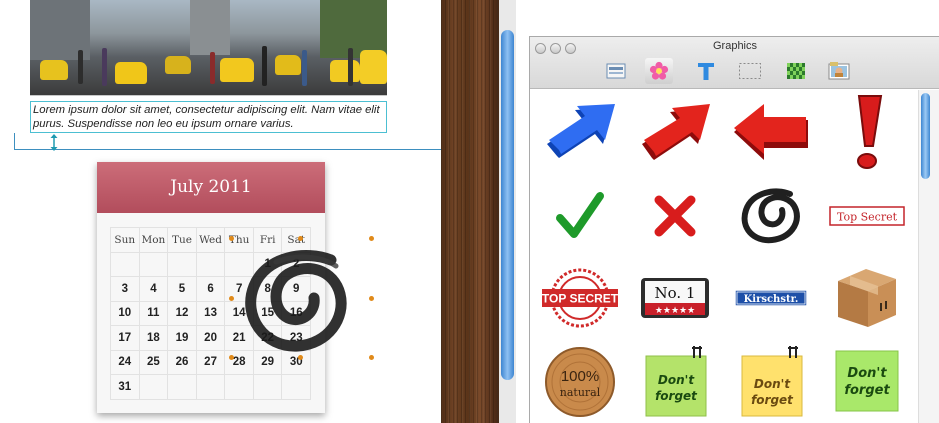 This screenshot has width=939, height=423. I want to click on red-exclamation, so click(867, 134).